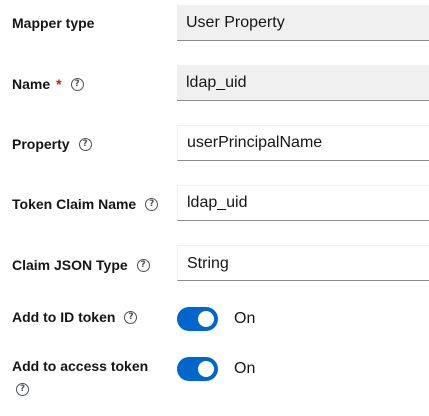 This screenshot has width=429, height=416. I want to click on add-to-id-token-label: Add to ID token, so click(75, 317).